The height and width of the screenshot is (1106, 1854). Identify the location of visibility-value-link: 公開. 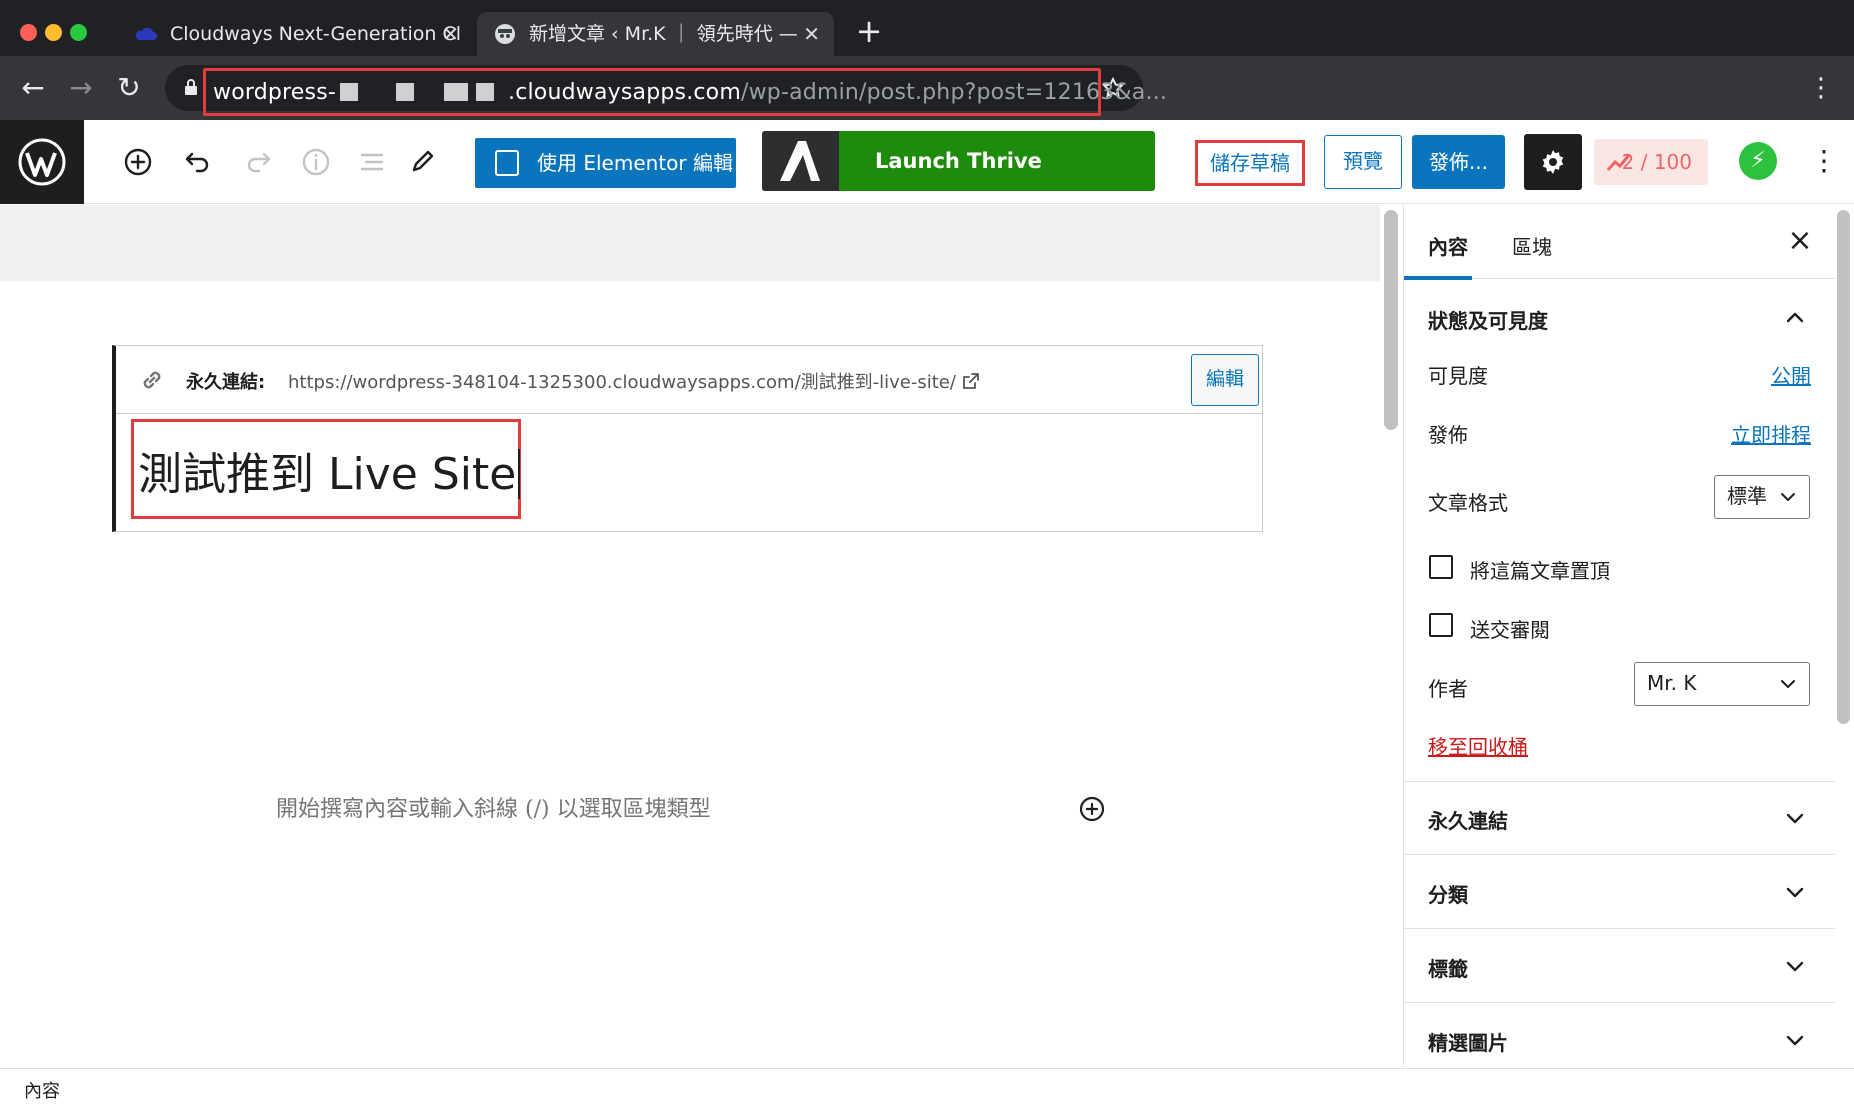
(1791, 374).